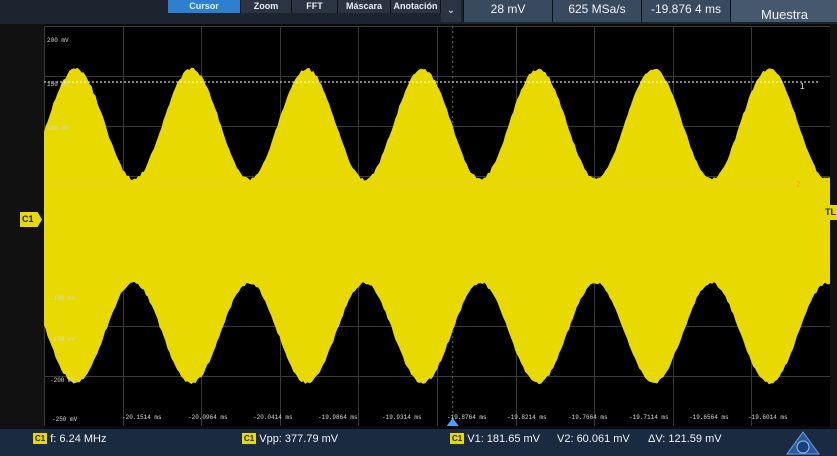 This screenshot has height=456, width=837. I want to click on sample-rate-readout: 625 MSa/s, so click(596, 11).